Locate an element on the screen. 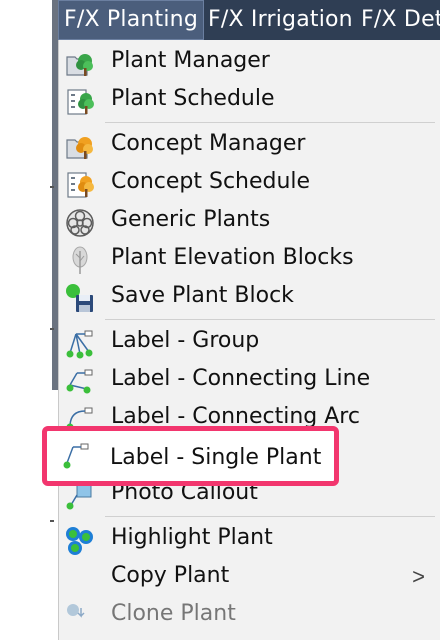 Image resolution: width=440 pixels, height=640 pixels. menu-item-label: Concept Manager is located at coordinates (208, 143).